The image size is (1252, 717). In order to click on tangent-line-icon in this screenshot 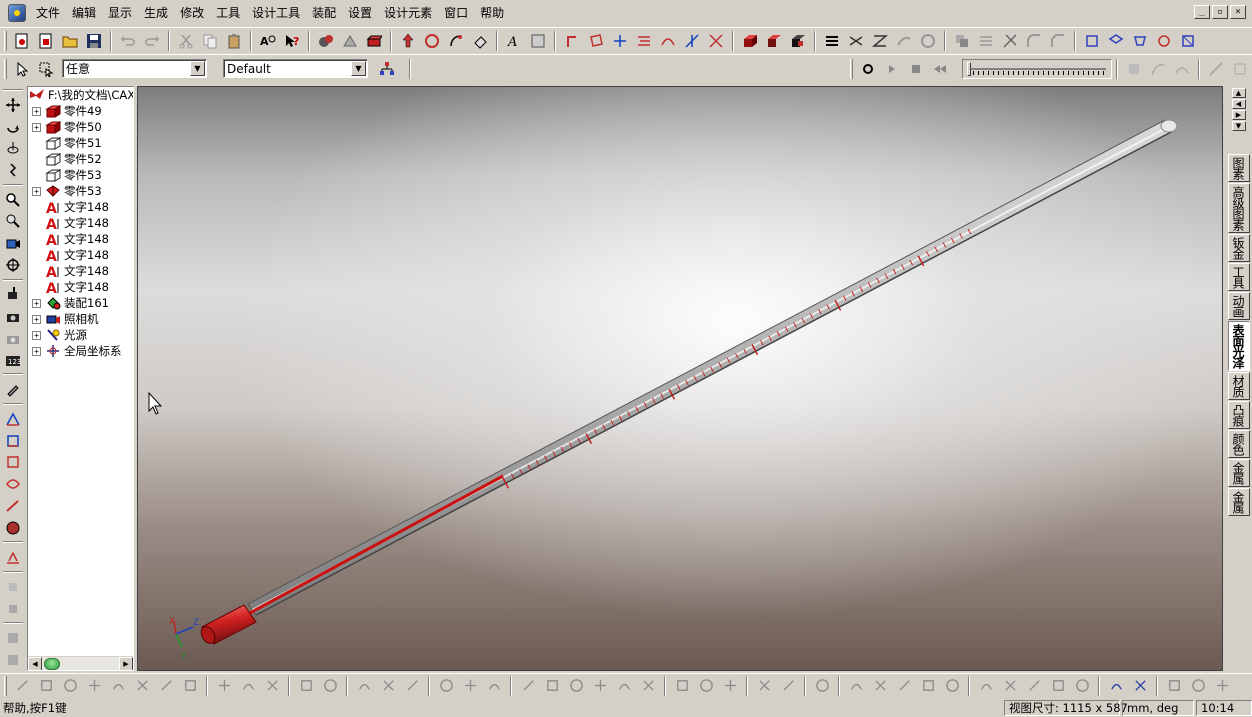, I will do `click(388, 686)`.